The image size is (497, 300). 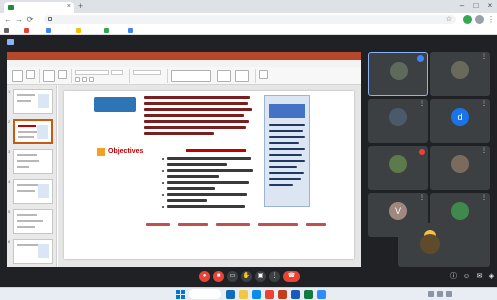 I want to click on bullets-group, so click(x=147, y=72).